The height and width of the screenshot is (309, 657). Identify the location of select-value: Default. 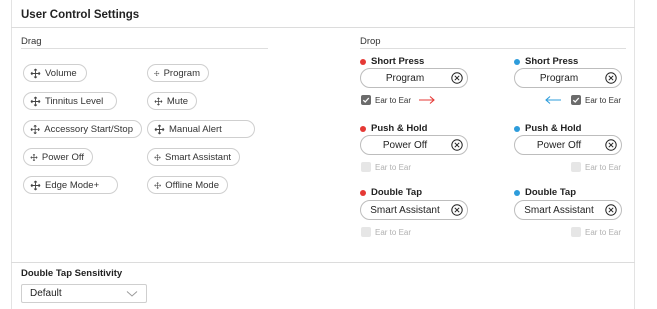
(46, 293).